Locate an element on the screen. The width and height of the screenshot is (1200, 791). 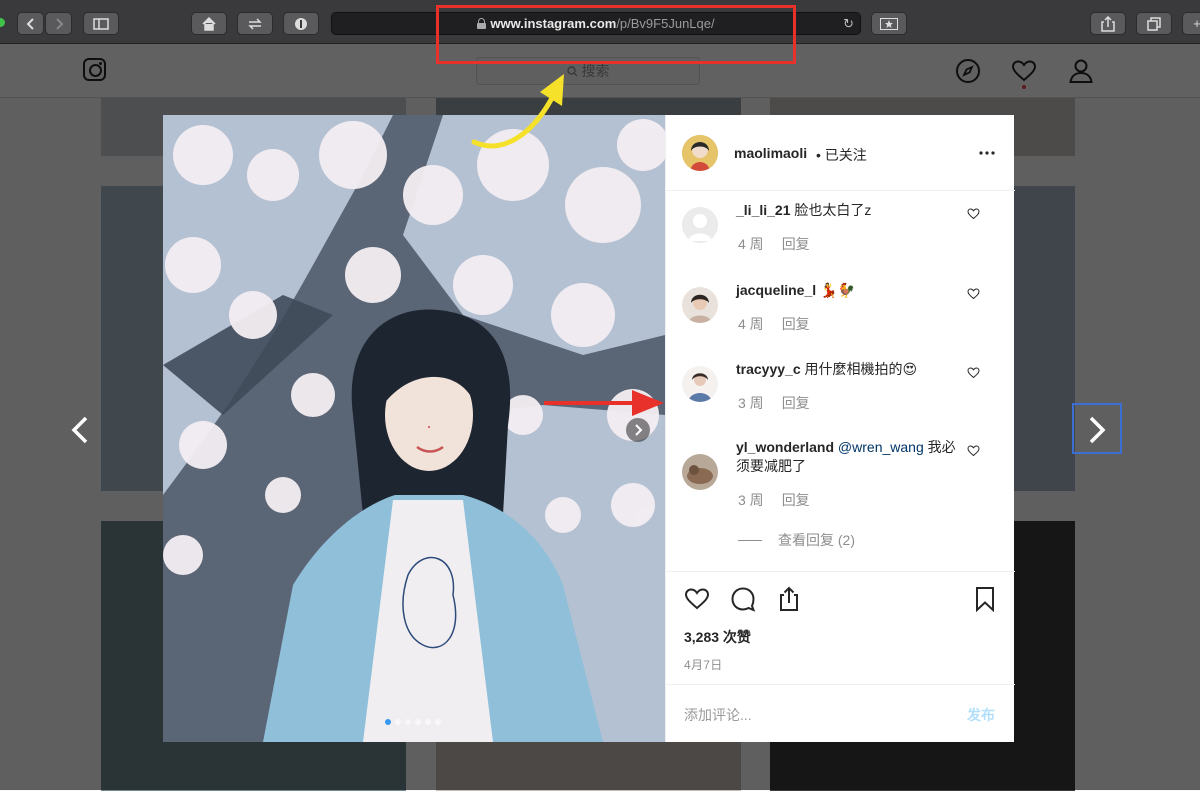
like-count: 3,283 次赞 is located at coordinates (717, 637).